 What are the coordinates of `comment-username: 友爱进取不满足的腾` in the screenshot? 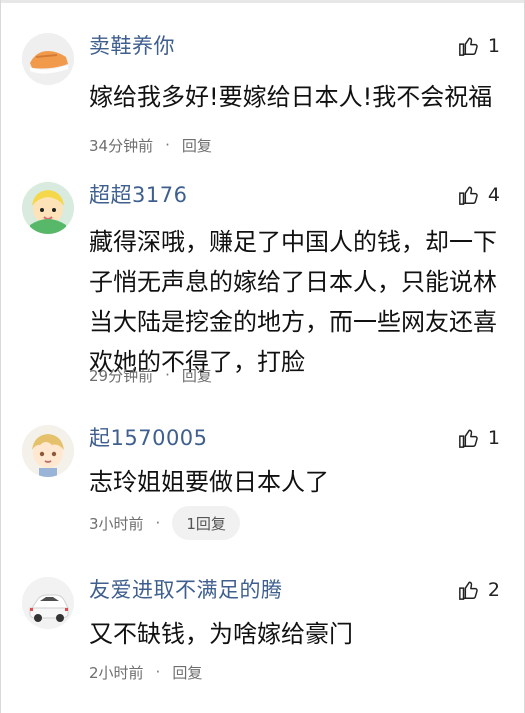 It's located at (186, 589).